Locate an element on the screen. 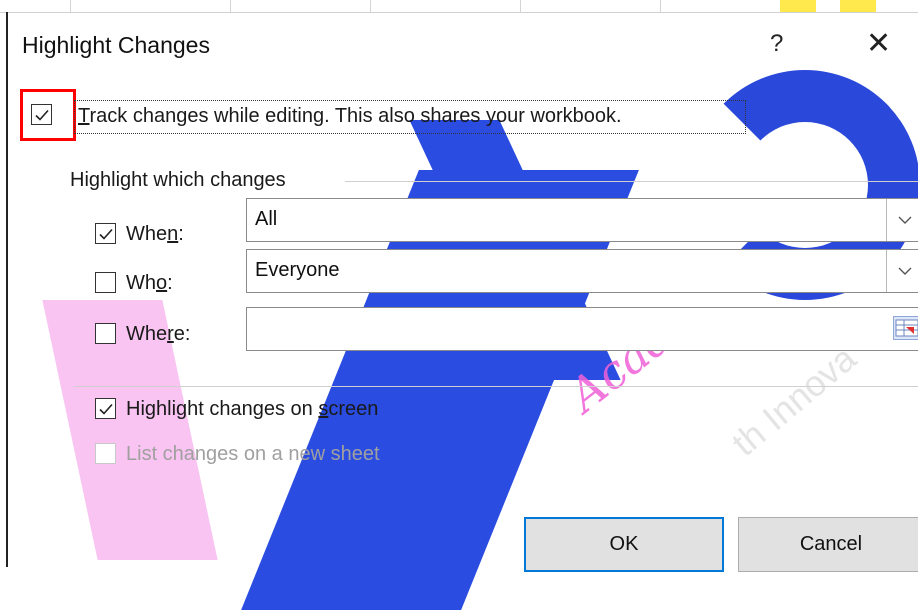 This screenshot has width=918, height=610. highlight-on-screen-label: Highlight changes on screen is located at coordinates (252, 409).